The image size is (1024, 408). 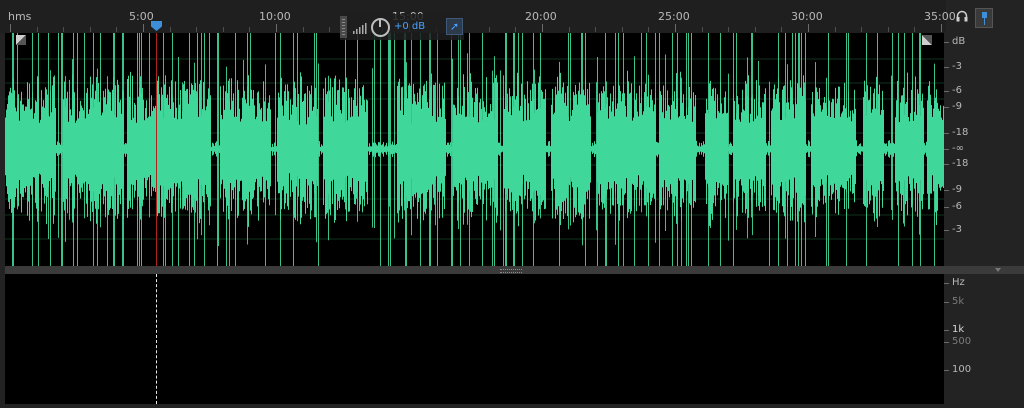 What do you see at coordinates (512, 406) in the screenshot?
I see `bottom-border` at bounding box center [512, 406].